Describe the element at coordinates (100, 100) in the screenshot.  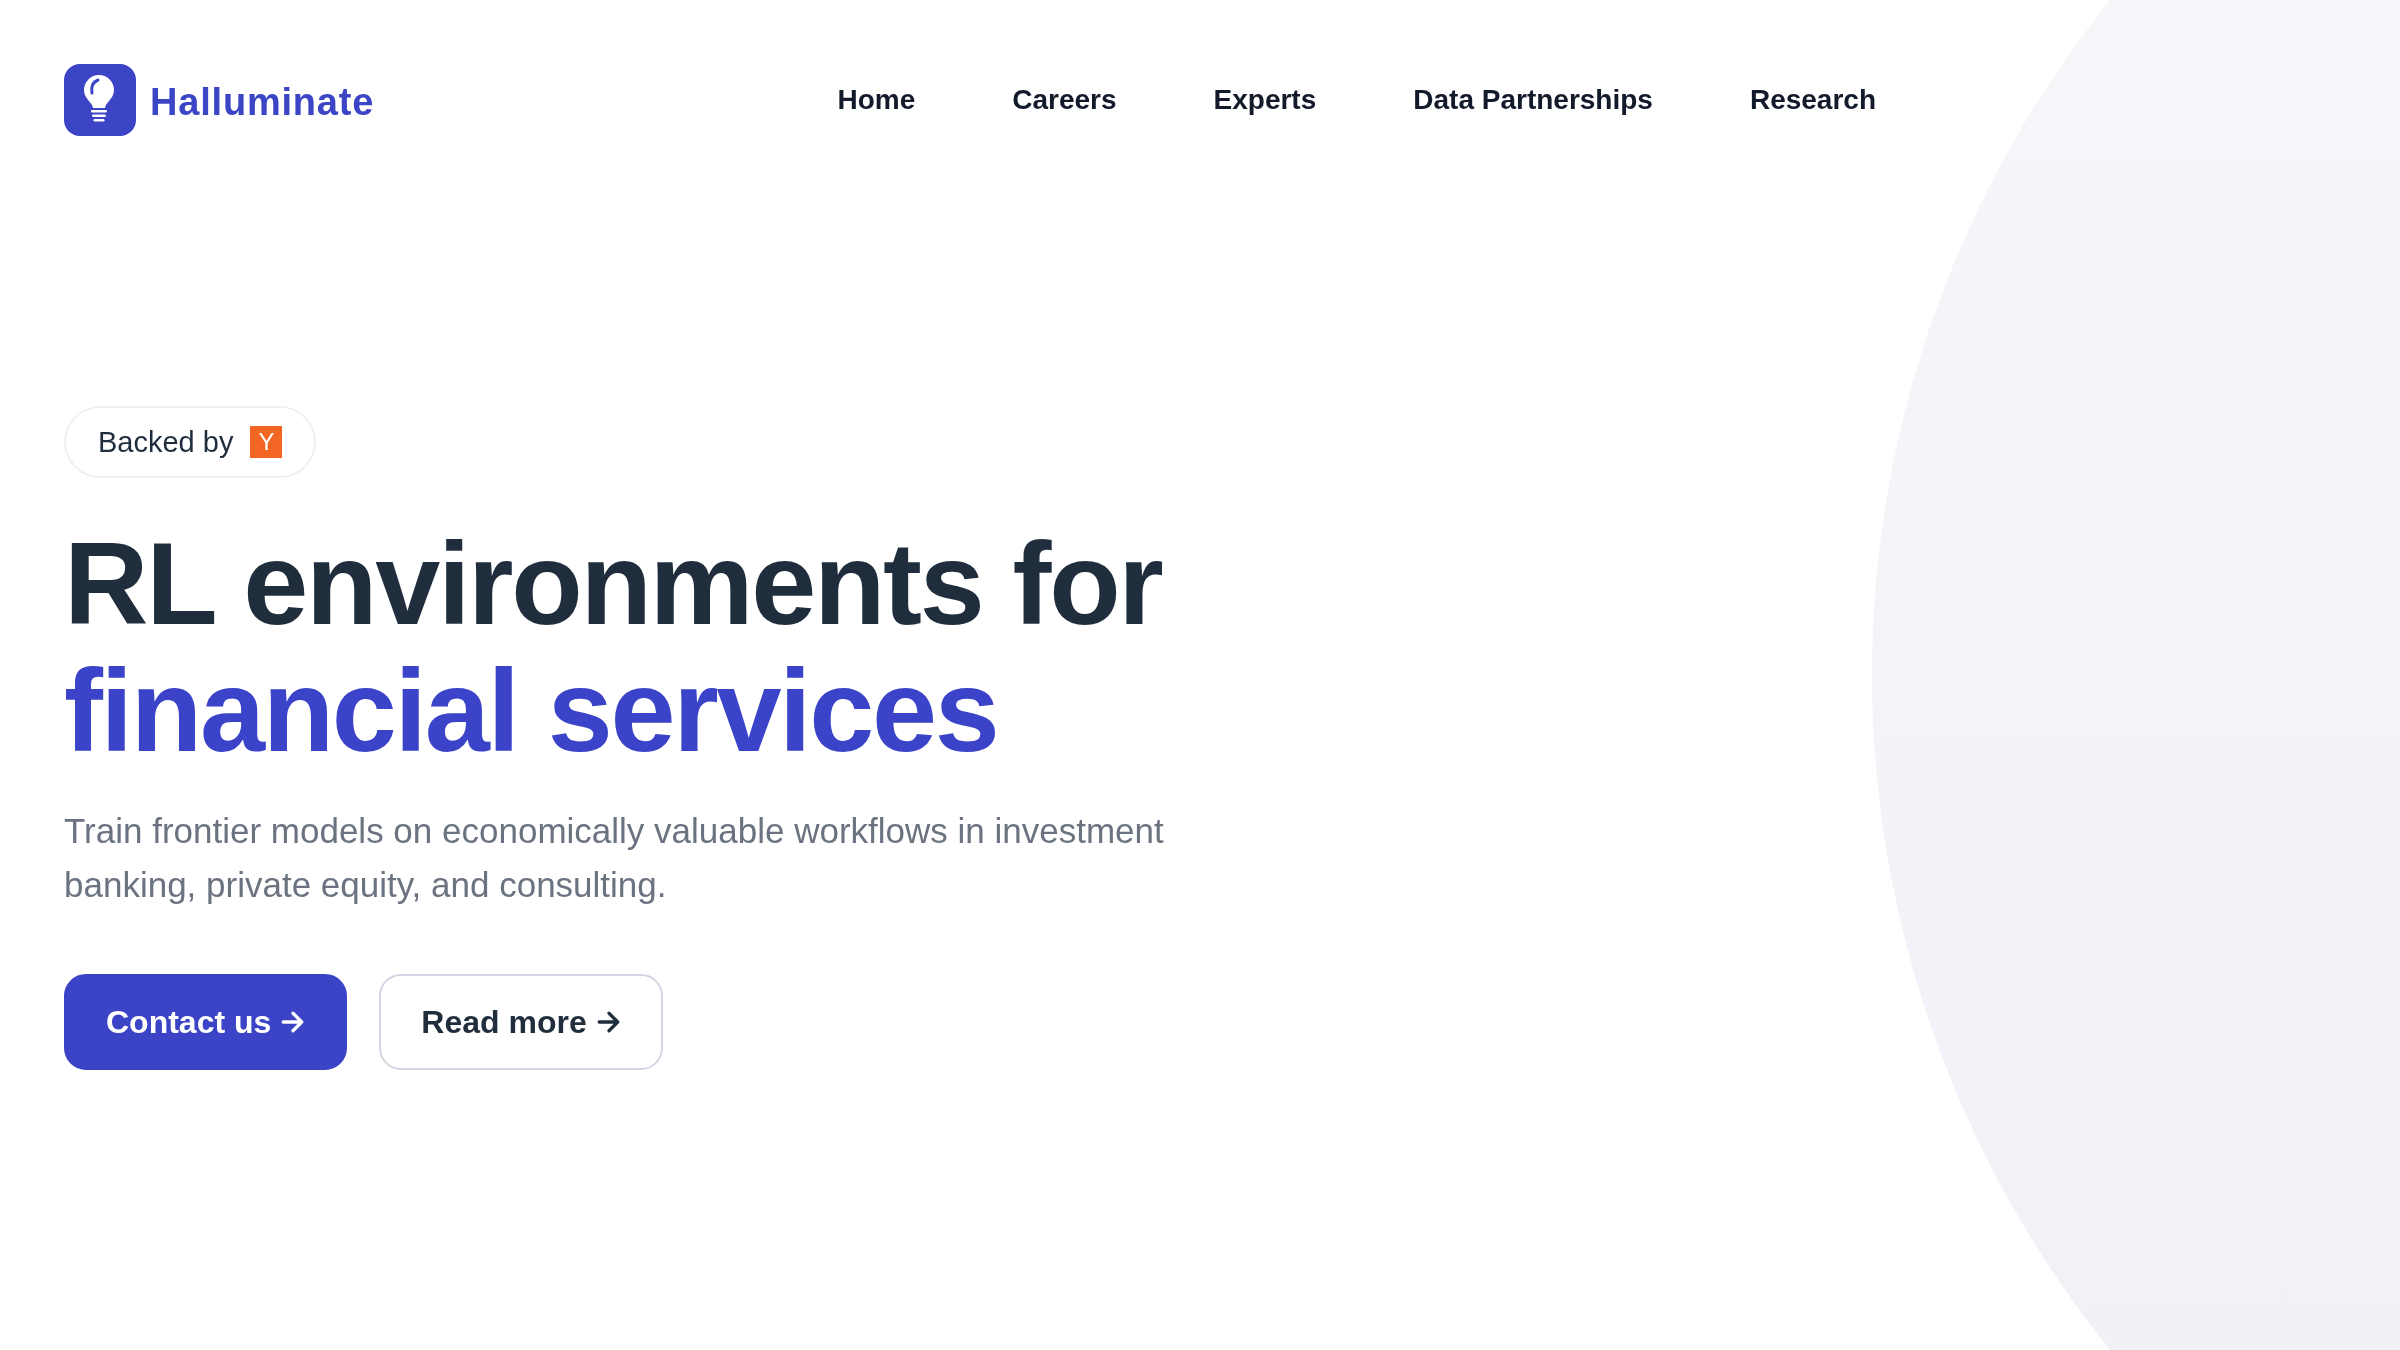
I see `lightbulb-icon` at that location.